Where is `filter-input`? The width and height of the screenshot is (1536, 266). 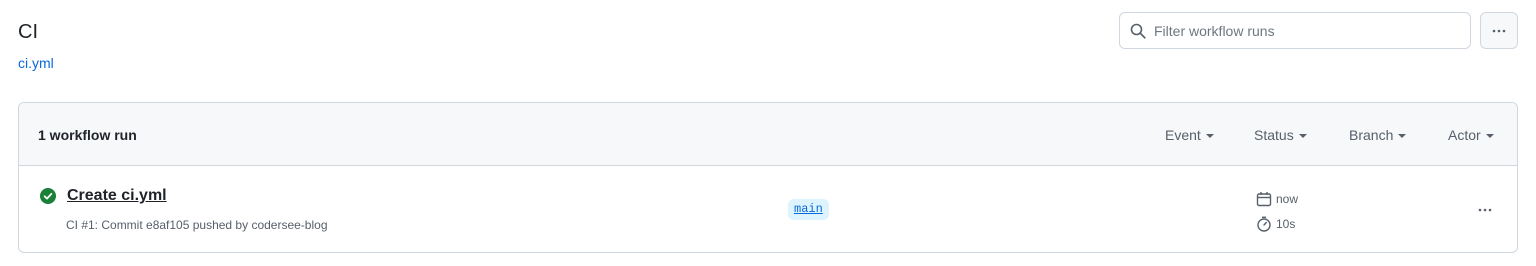
filter-input is located at coordinates (1312, 30).